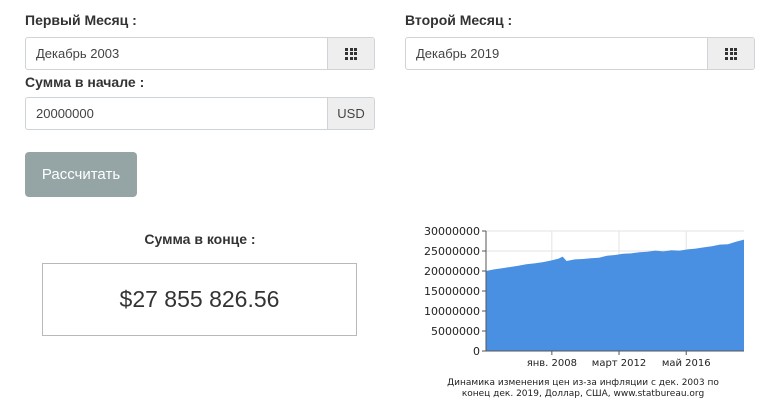  What do you see at coordinates (200, 239) in the screenshot?
I see `end-amount-label: Сумма в конце :` at bounding box center [200, 239].